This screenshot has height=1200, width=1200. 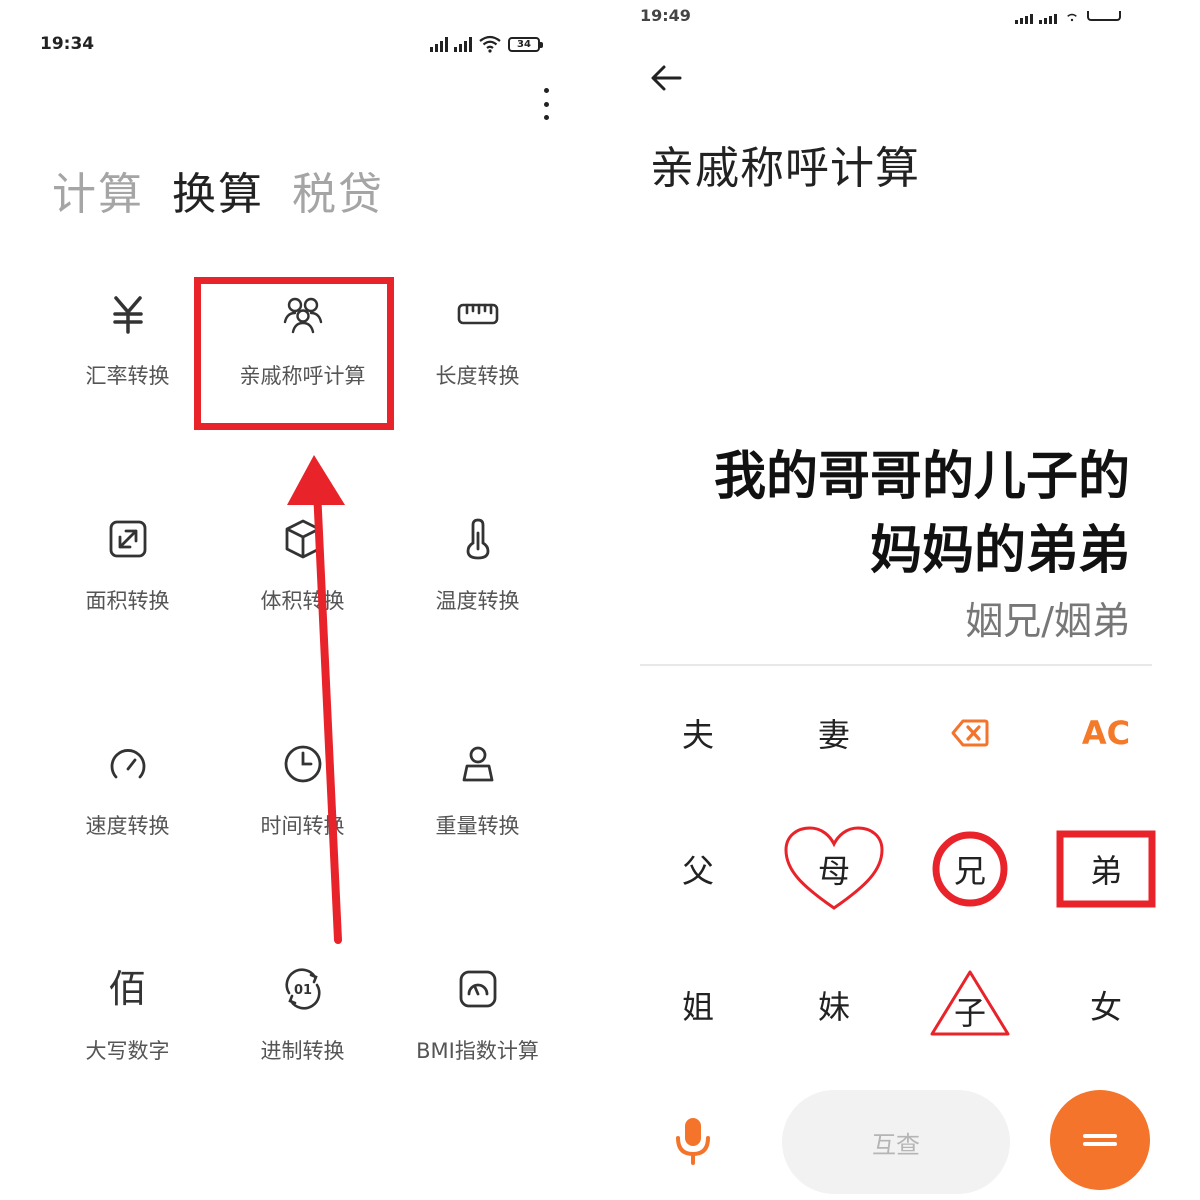 I want to click on speedometer-icon, so click(x=128, y=764).